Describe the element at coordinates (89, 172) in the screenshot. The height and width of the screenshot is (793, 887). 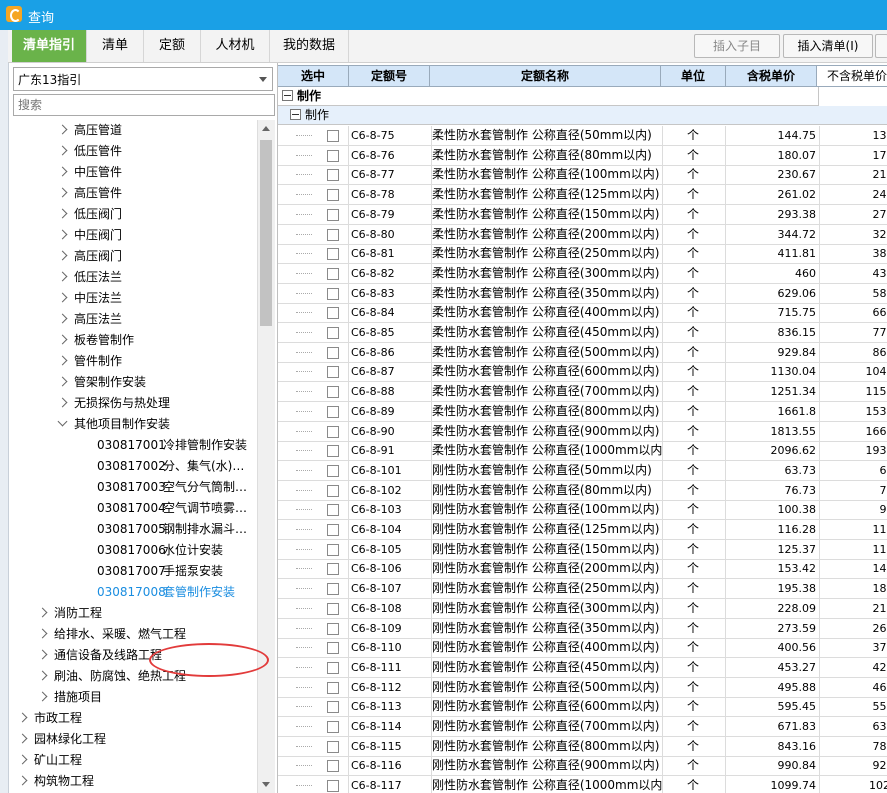
I see `tree-item: 中压管件` at that location.